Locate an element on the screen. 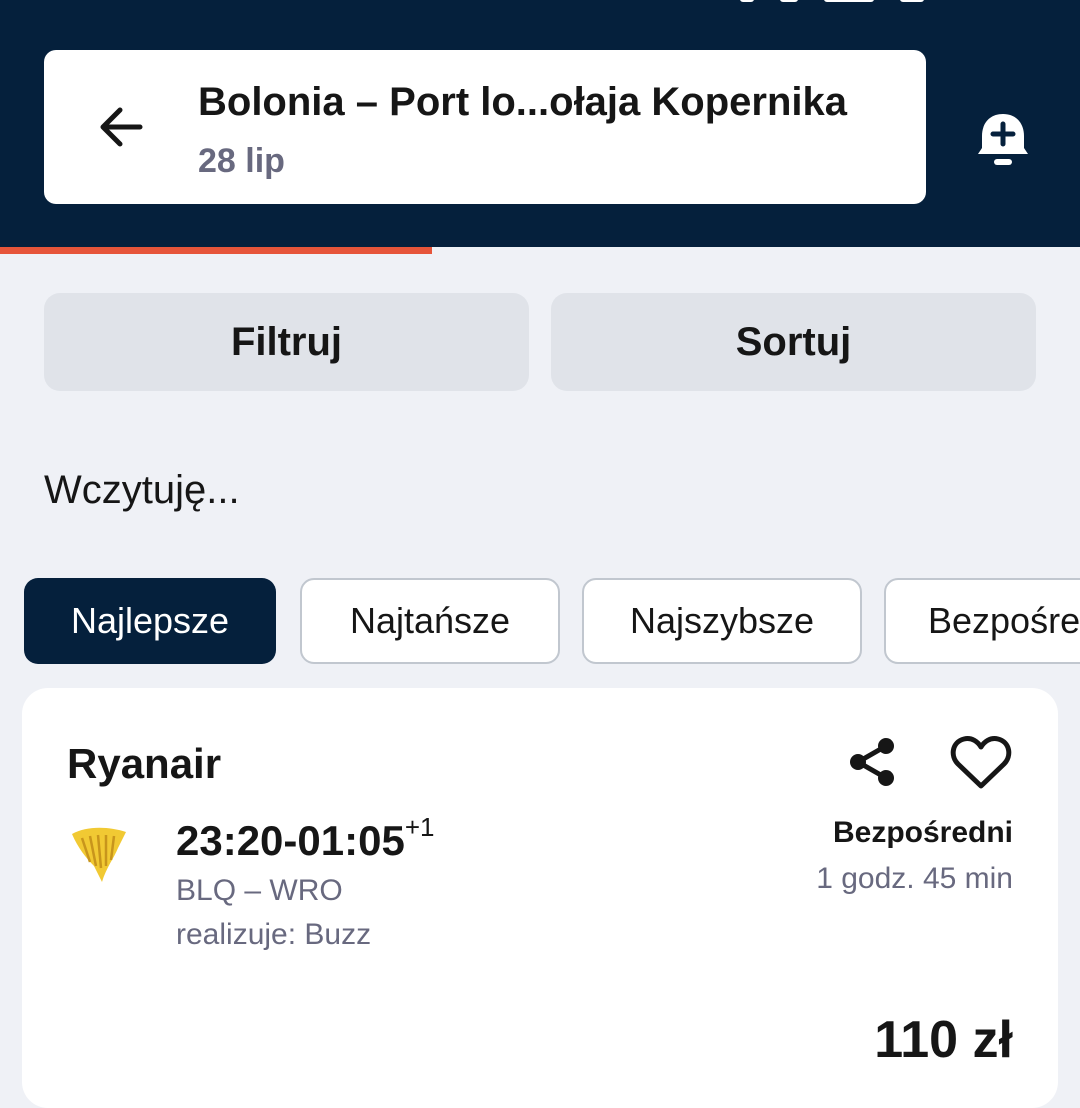  search-progress-bar is located at coordinates (540, 250).